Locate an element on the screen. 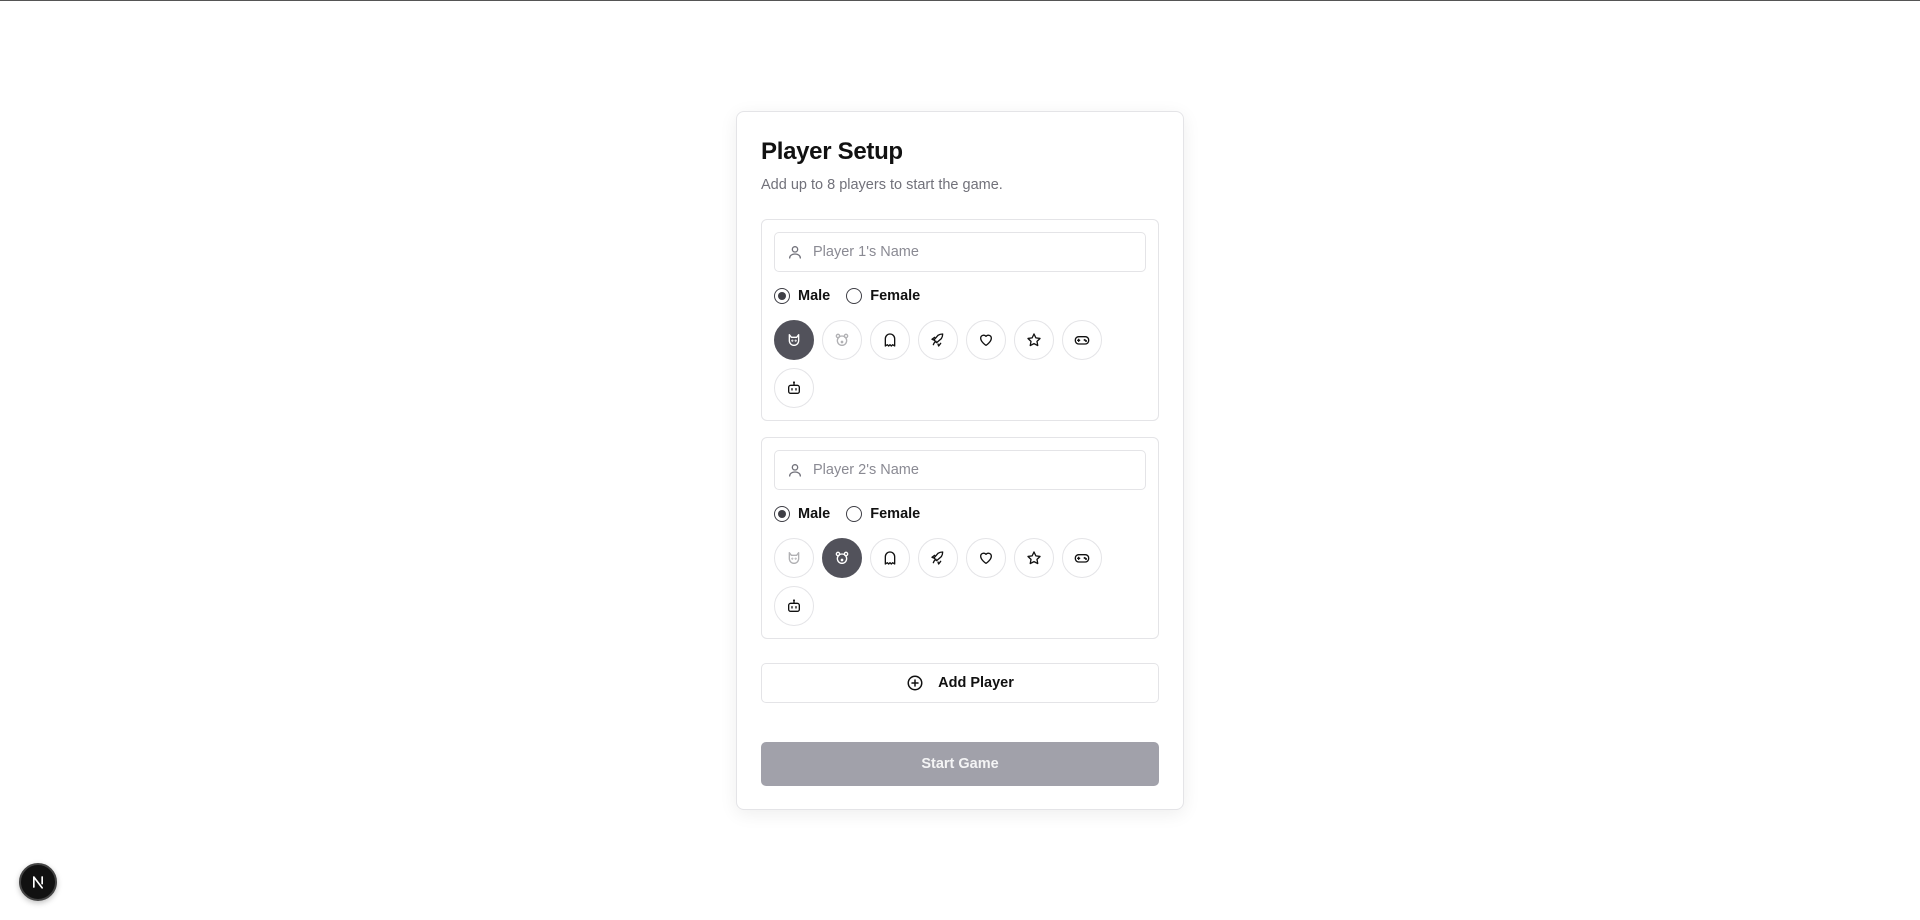  nextjs-logo-icon is located at coordinates (38, 882).